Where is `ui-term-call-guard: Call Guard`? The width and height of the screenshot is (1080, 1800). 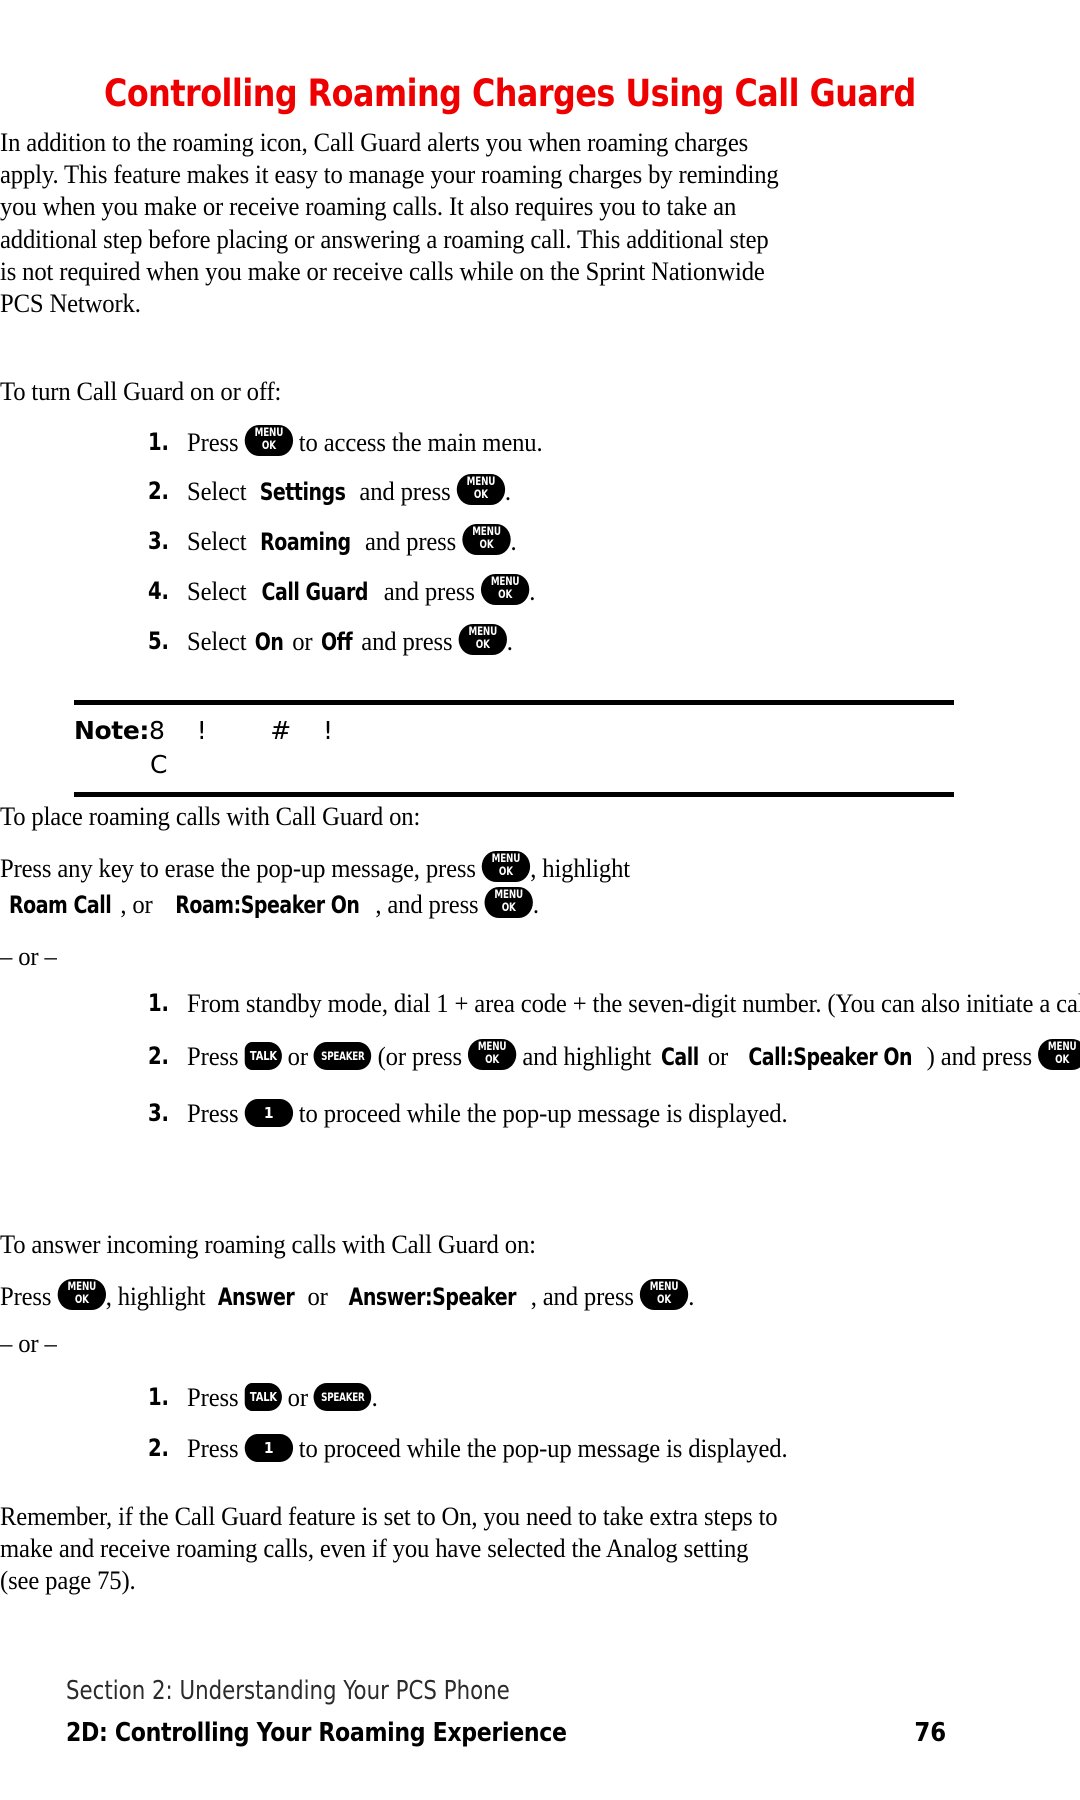
ui-term-call-guard: Call Guard is located at coordinates (315, 592).